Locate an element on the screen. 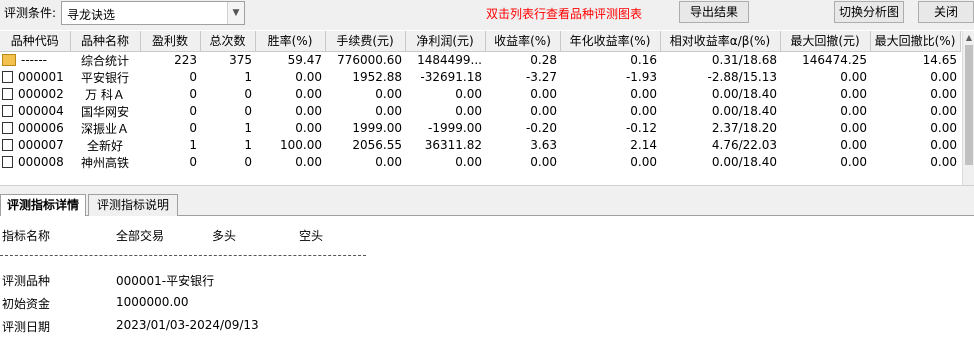 Image resolution: width=974 pixels, height=337 pixels. detail-value: 000001-平安银行 is located at coordinates (165, 281).